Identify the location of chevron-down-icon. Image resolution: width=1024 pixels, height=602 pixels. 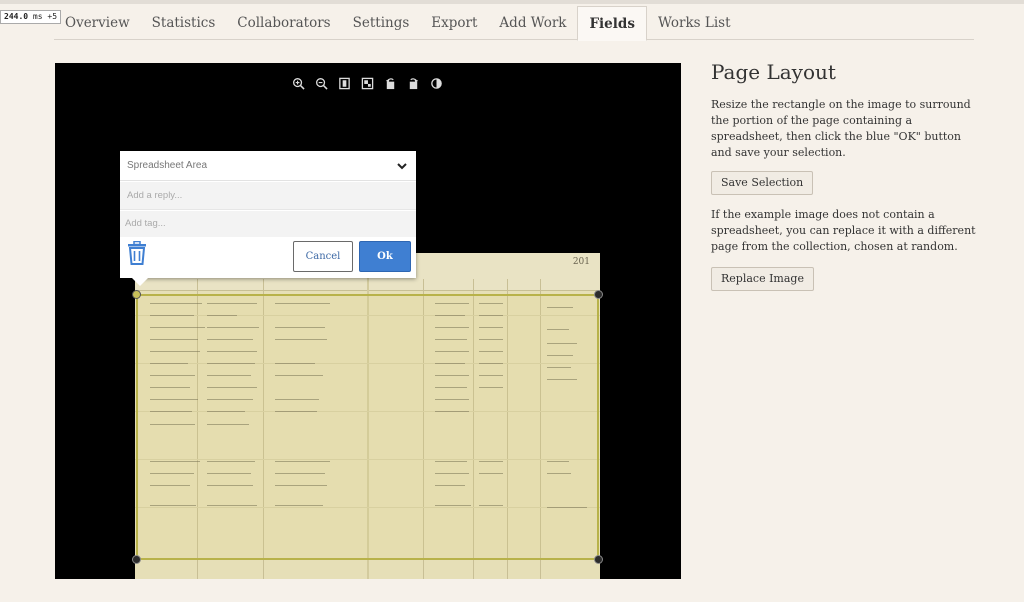
(402, 166).